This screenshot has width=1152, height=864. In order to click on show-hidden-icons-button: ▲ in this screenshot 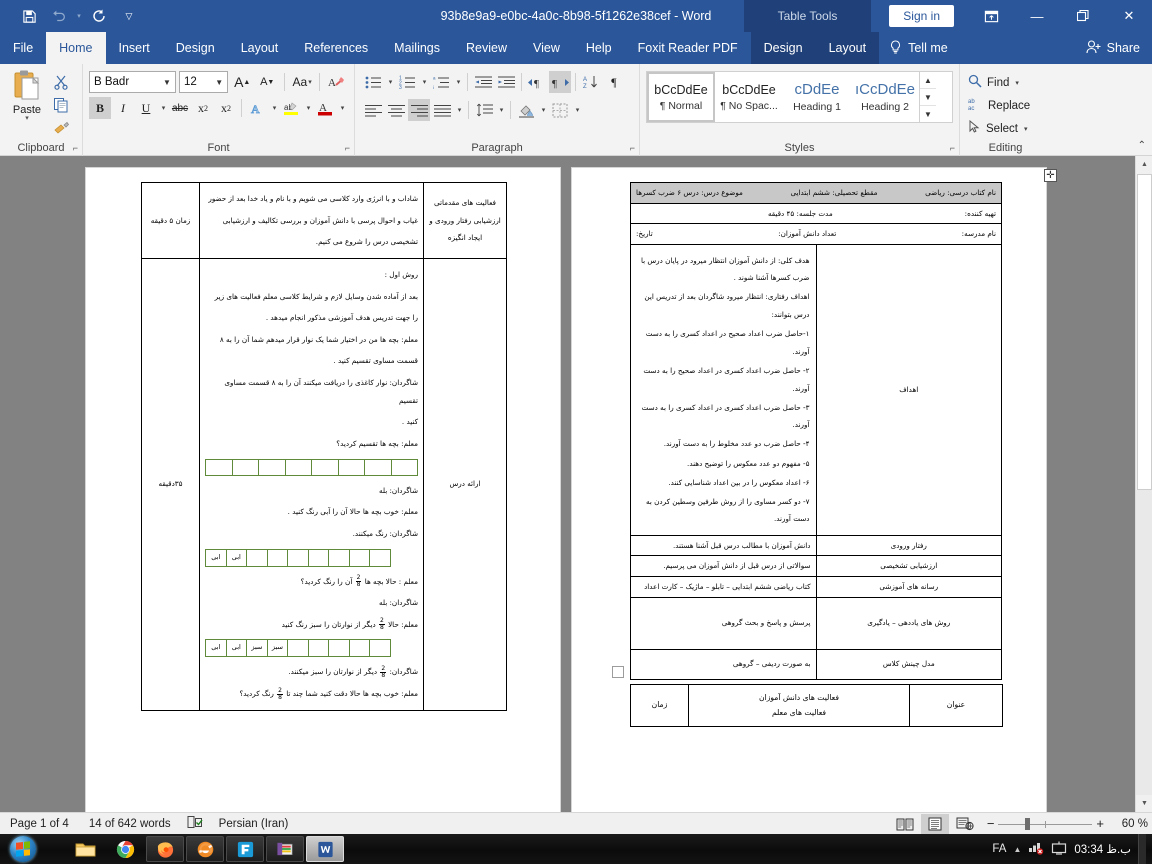, I will do `click(1017, 849)`.